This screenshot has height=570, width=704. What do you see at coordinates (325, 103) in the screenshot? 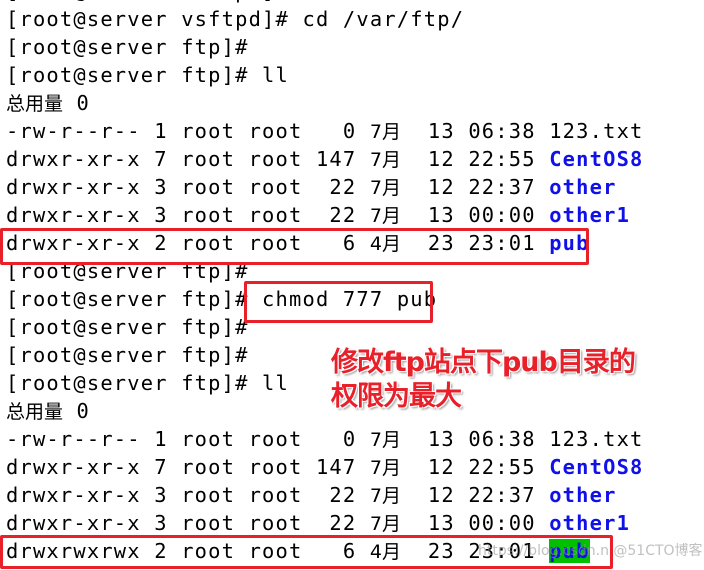
I see `total-line: 总用量 0` at bounding box center [325, 103].